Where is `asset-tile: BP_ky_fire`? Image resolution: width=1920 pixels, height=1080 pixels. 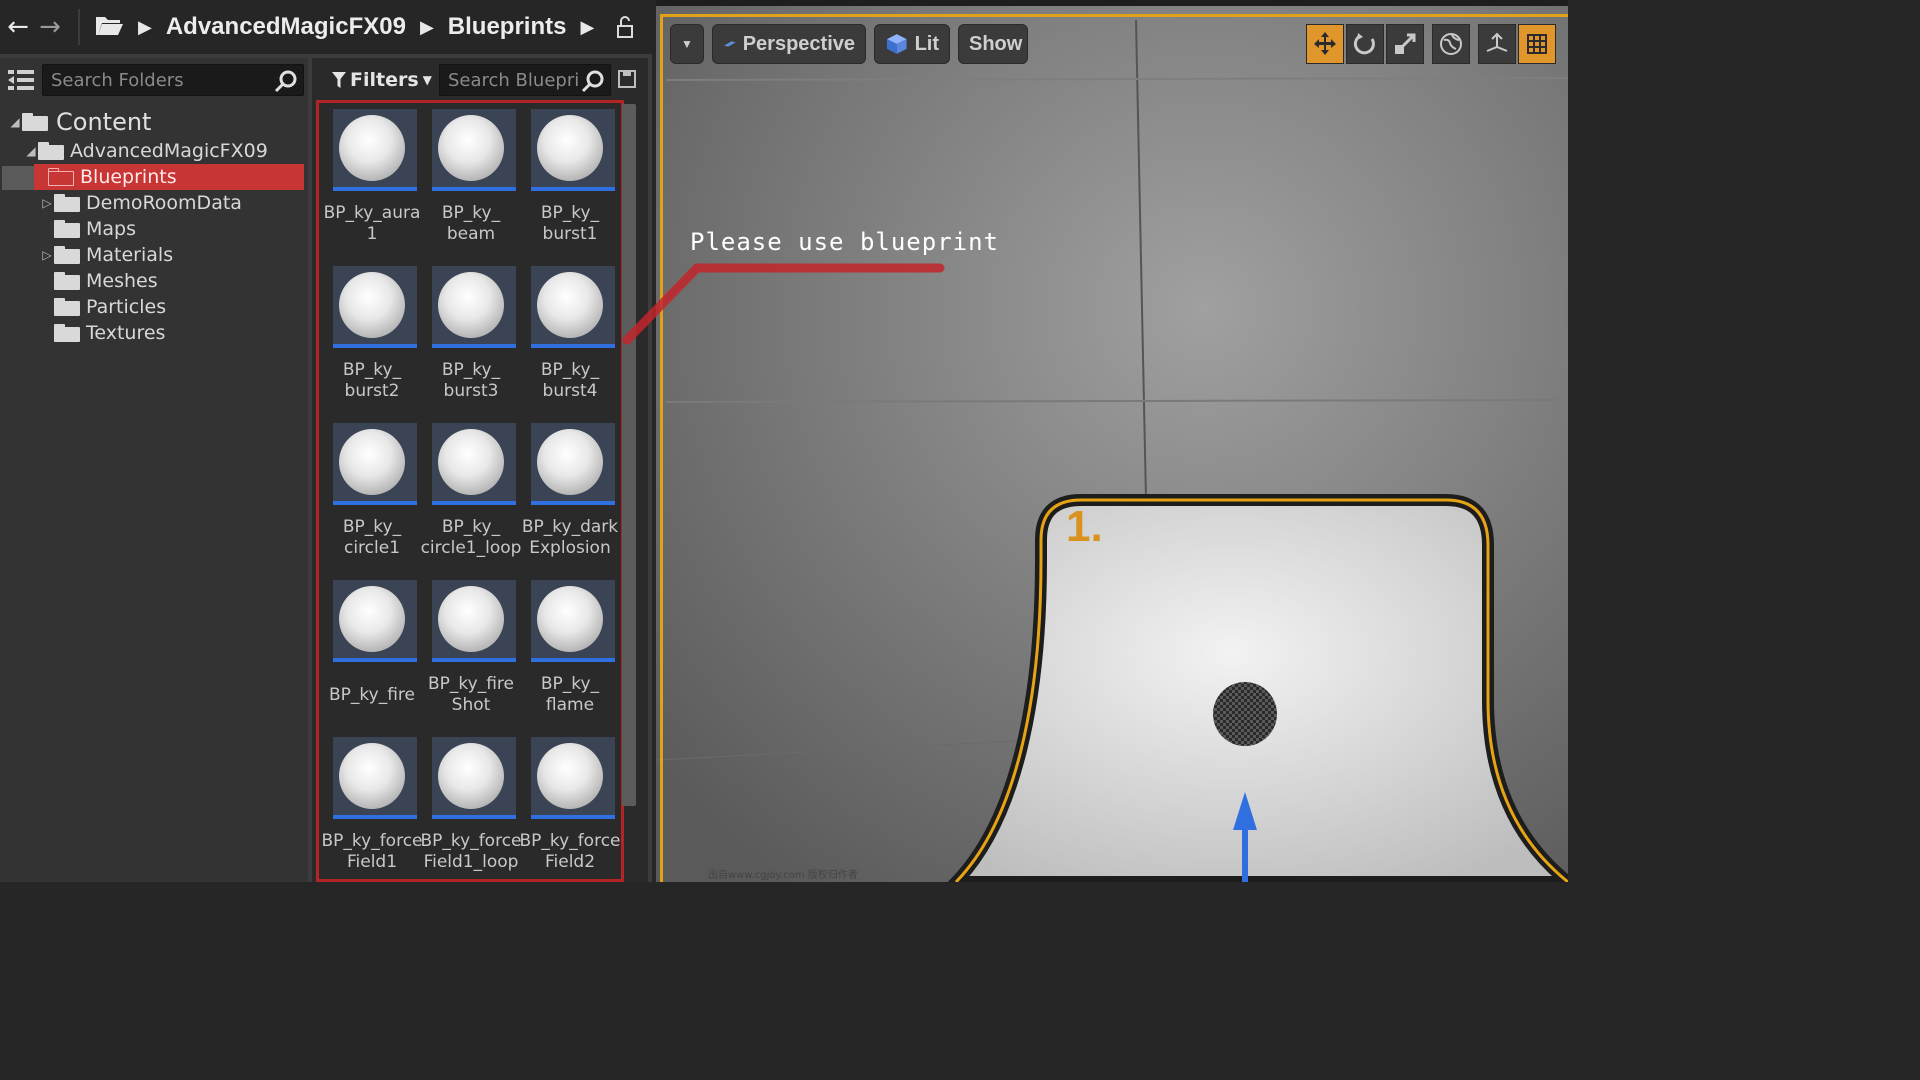 asset-tile: BP_ky_fire is located at coordinates (372, 651).